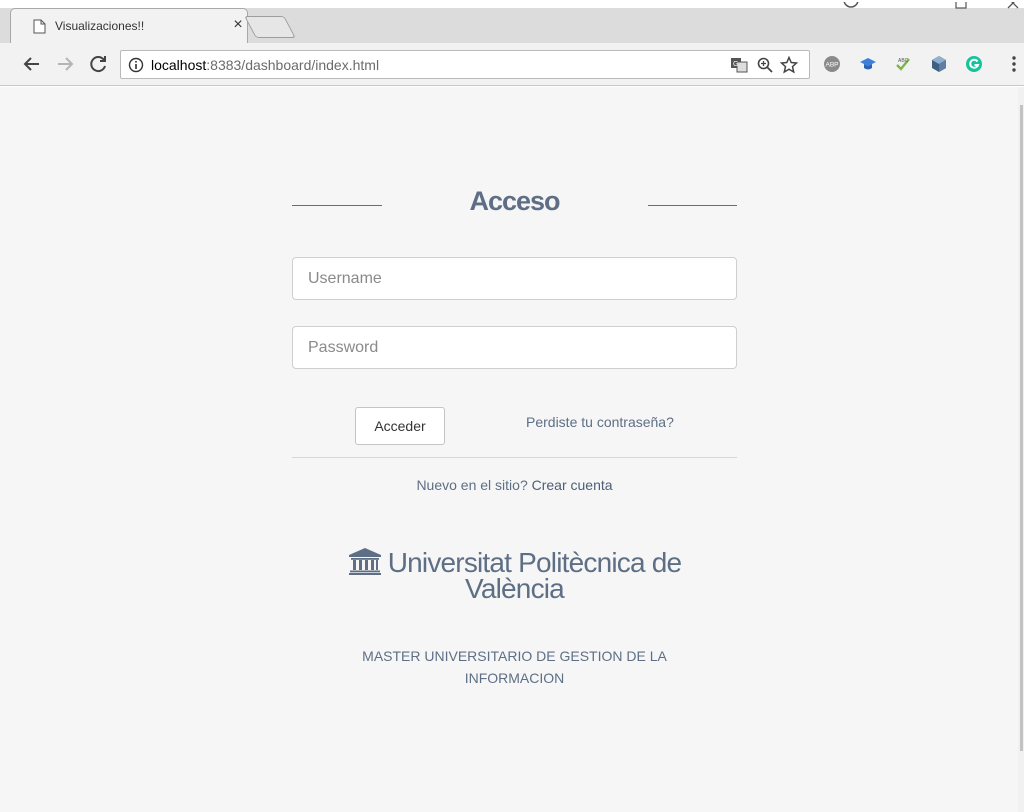 This screenshot has height=812, width=1024. I want to click on adblock-icon: ABP, so click(832, 64).